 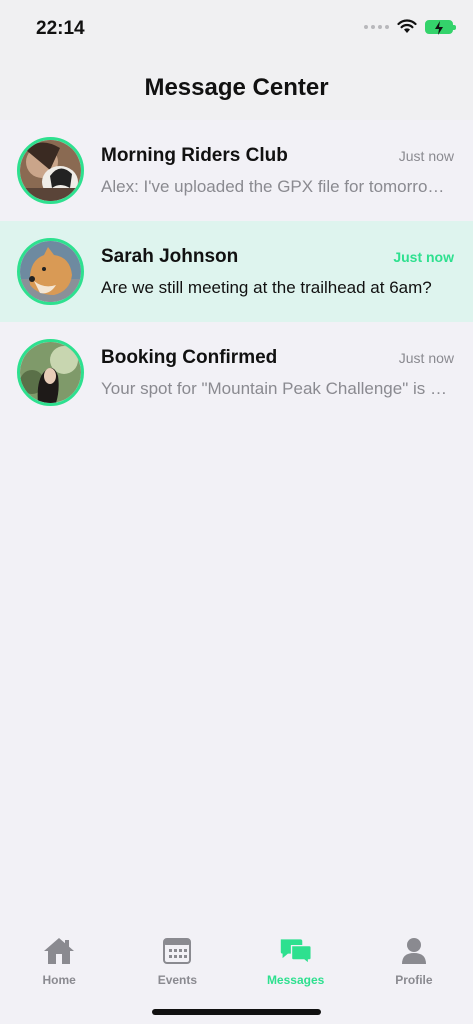 What do you see at coordinates (440, 27) in the screenshot?
I see `battery-icon` at bounding box center [440, 27].